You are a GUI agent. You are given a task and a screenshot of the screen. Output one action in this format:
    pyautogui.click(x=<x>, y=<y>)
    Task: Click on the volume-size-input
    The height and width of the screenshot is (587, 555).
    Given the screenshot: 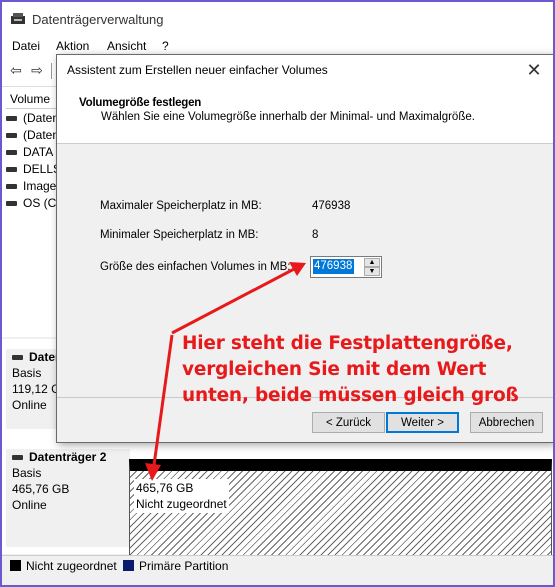 What is the action you would take?
    pyautogui.click(x=338, y=266)
    